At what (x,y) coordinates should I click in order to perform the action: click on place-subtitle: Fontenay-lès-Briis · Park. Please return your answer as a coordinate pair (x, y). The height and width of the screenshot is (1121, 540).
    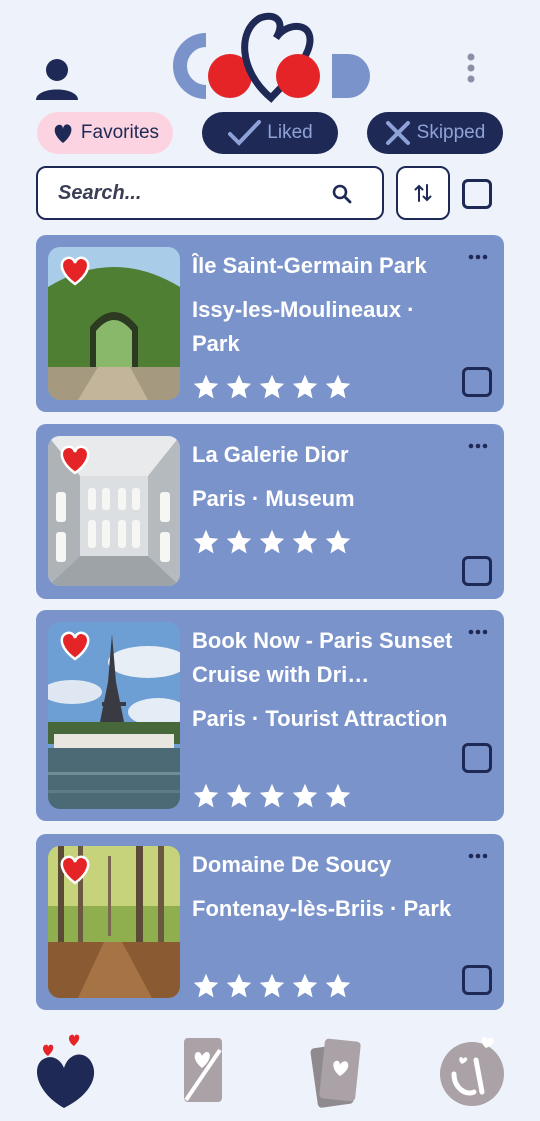
    Looking at the image, I should click on (322, 908).